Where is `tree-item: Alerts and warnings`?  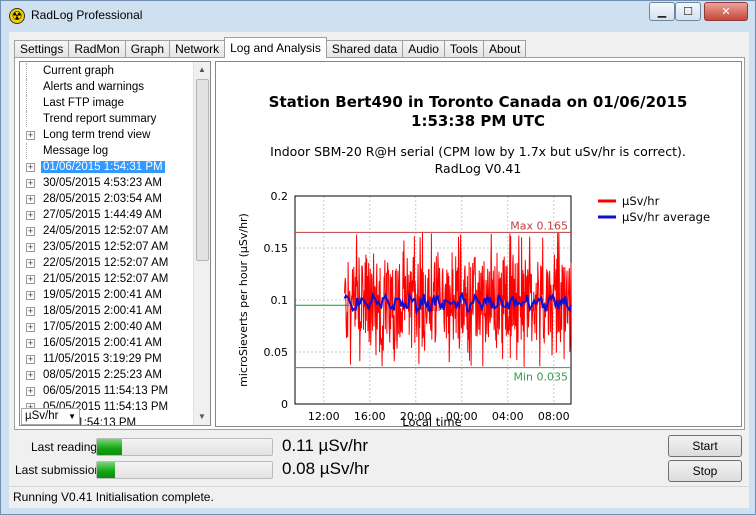
tree-item: Alerts and warnings is located at coordinates (107, 87).